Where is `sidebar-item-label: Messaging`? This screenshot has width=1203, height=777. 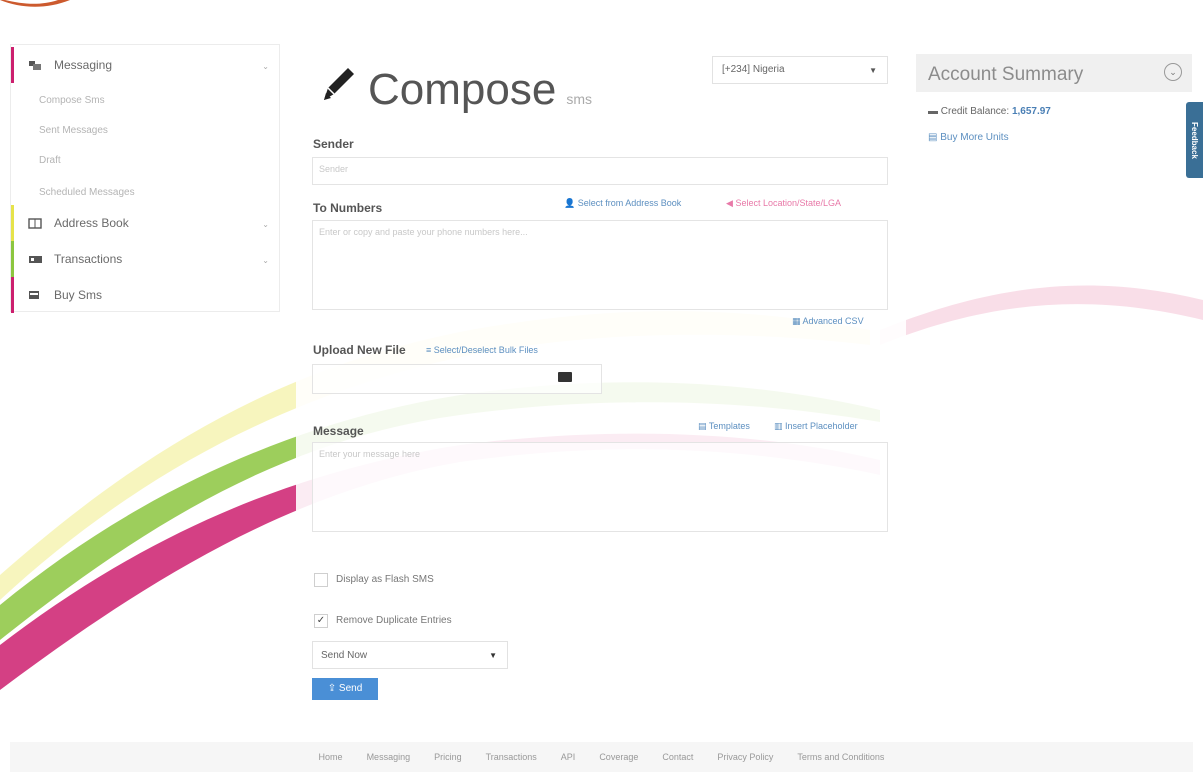
sidebar-item-label: Messaging is located at coordinates (83, 65).